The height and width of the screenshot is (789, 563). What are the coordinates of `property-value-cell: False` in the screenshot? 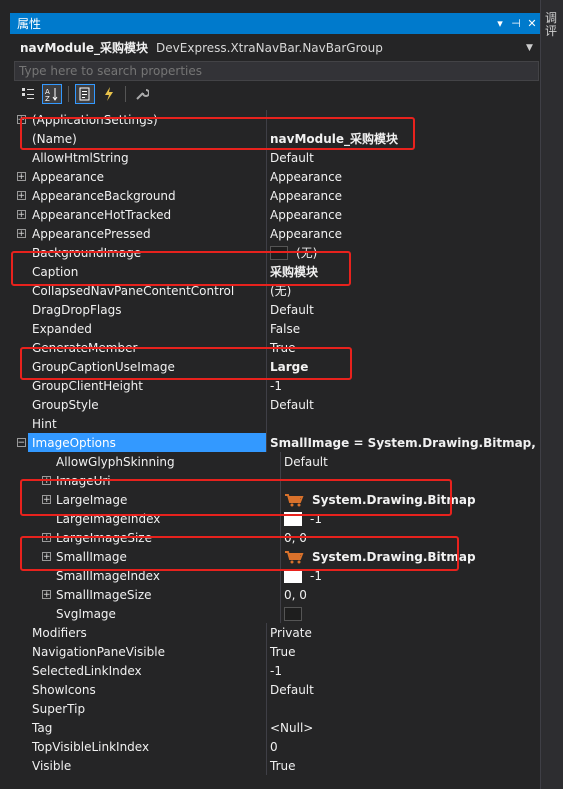 It's located at (403, 328).